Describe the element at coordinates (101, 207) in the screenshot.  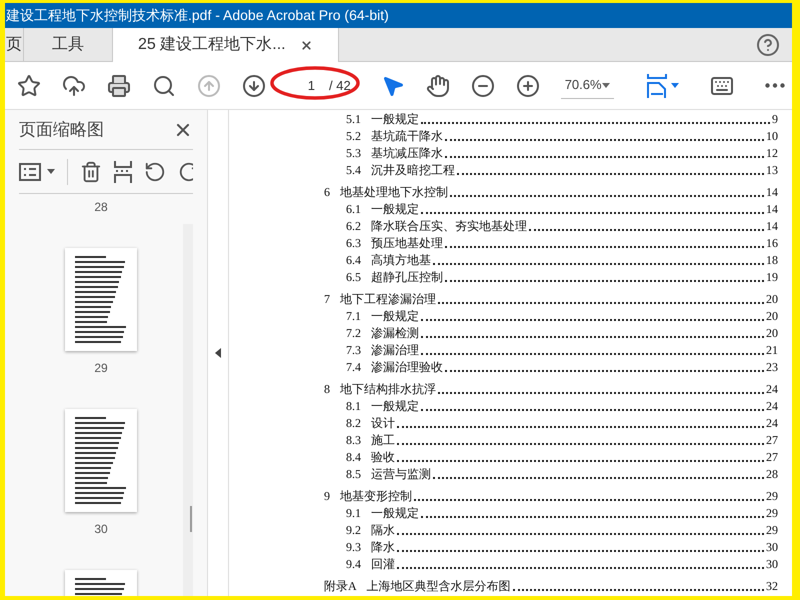
I see `page-label: 28` at that location.